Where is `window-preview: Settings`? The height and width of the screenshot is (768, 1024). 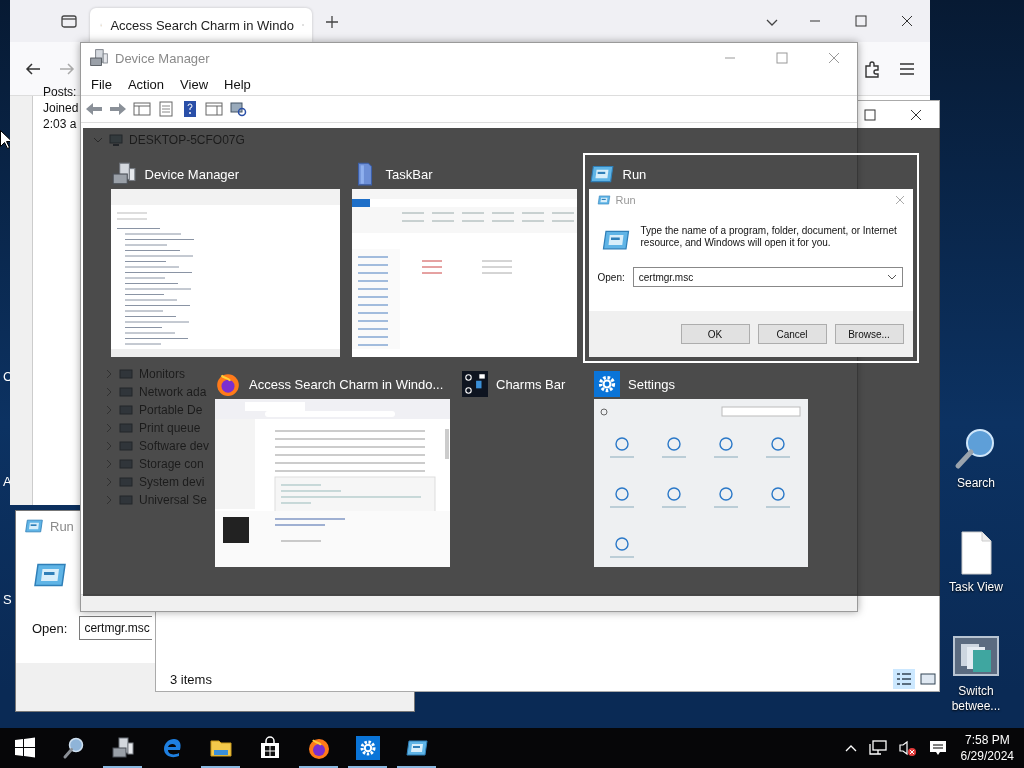
window-preview: Settings is located at coordinates (701, 468).